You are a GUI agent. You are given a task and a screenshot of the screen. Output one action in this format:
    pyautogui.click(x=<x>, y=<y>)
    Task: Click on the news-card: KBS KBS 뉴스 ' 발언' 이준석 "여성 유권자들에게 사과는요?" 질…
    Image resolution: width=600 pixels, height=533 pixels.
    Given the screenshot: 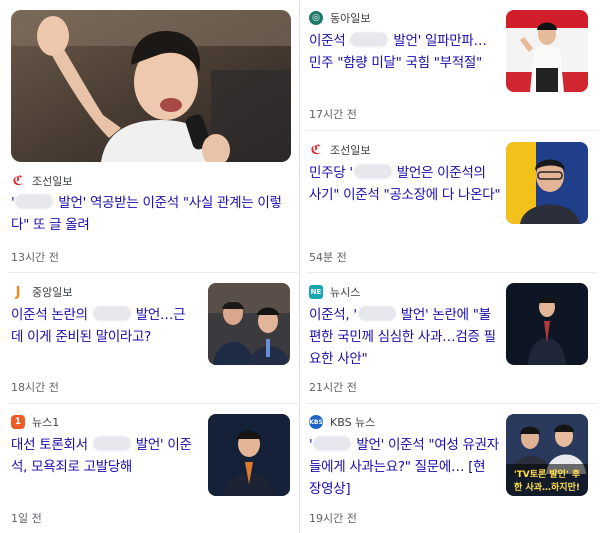 What is the action you would take?
    pyautogui.click(x=452, y=468)
    